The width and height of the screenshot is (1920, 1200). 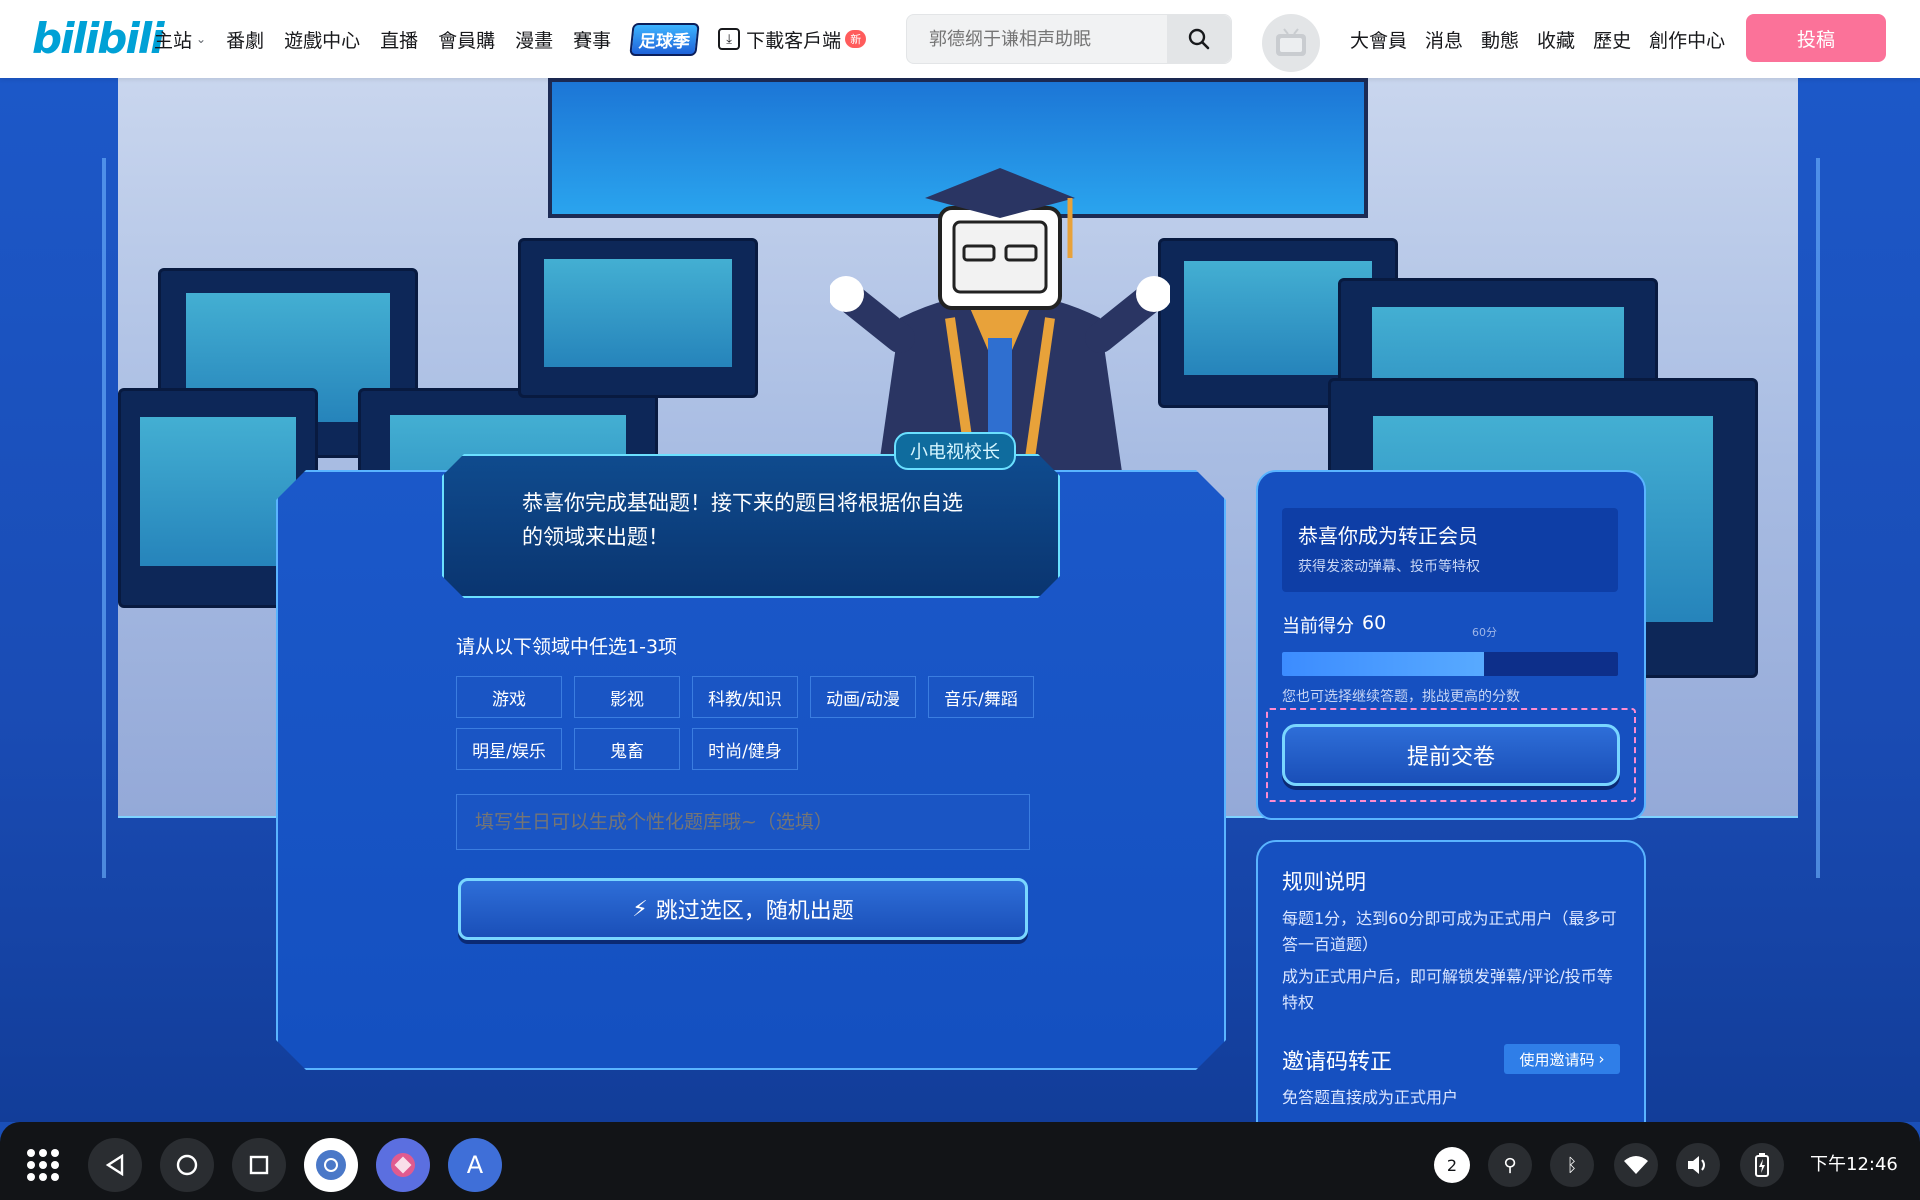 What do you see at coordinates (745, 697) in the screenshot?
I see `domain-tag-science: 科教/知识` at bounding box center [745, 697].